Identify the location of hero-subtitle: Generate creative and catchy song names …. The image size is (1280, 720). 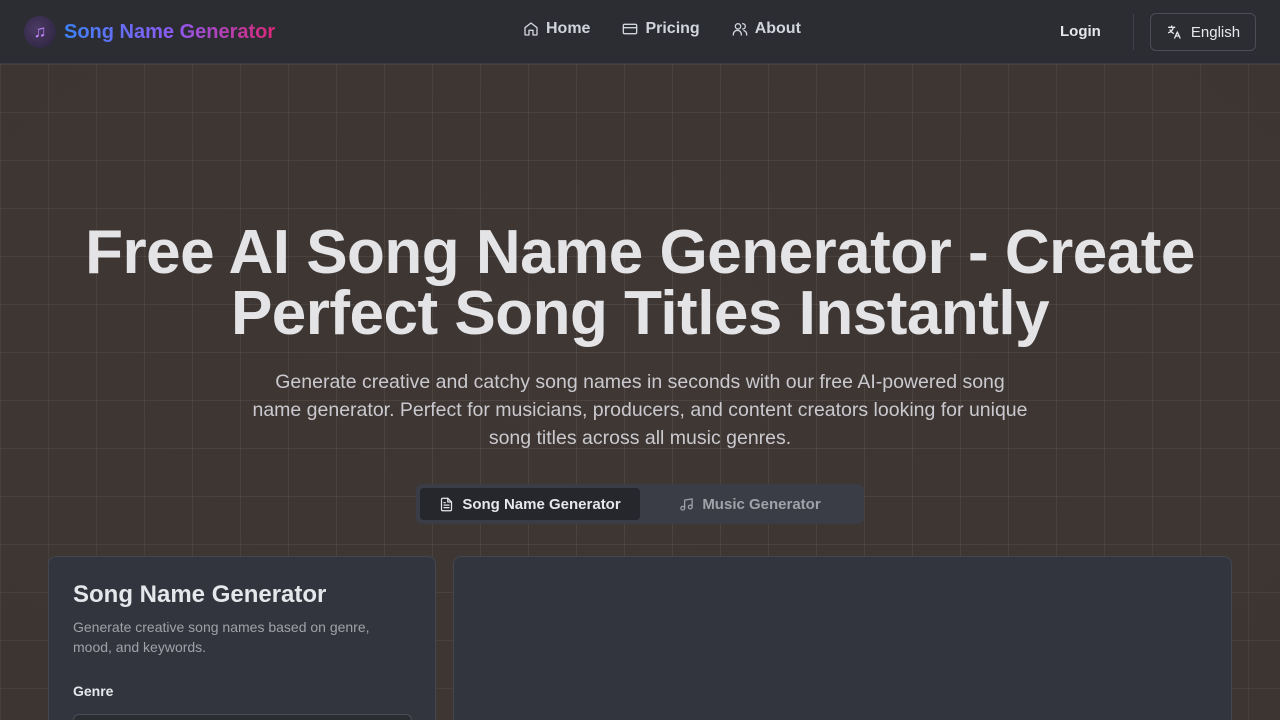
(640, 410).